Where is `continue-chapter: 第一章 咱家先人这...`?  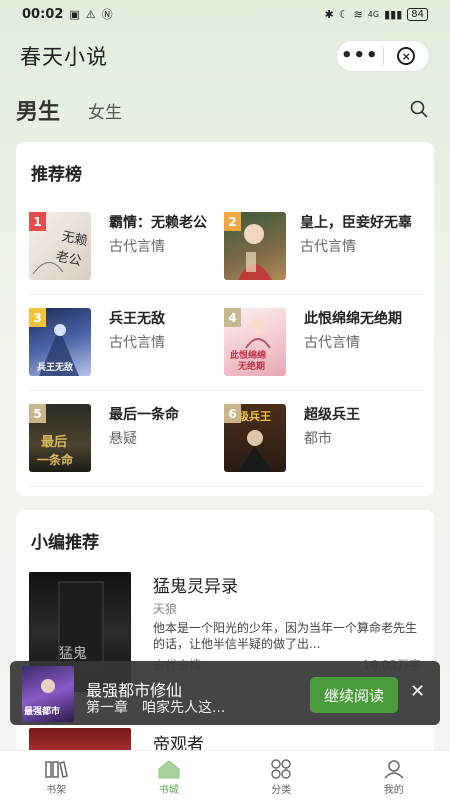
continue-chapter: 第一章 咱家先人这... is located at coordinates (156, 708).